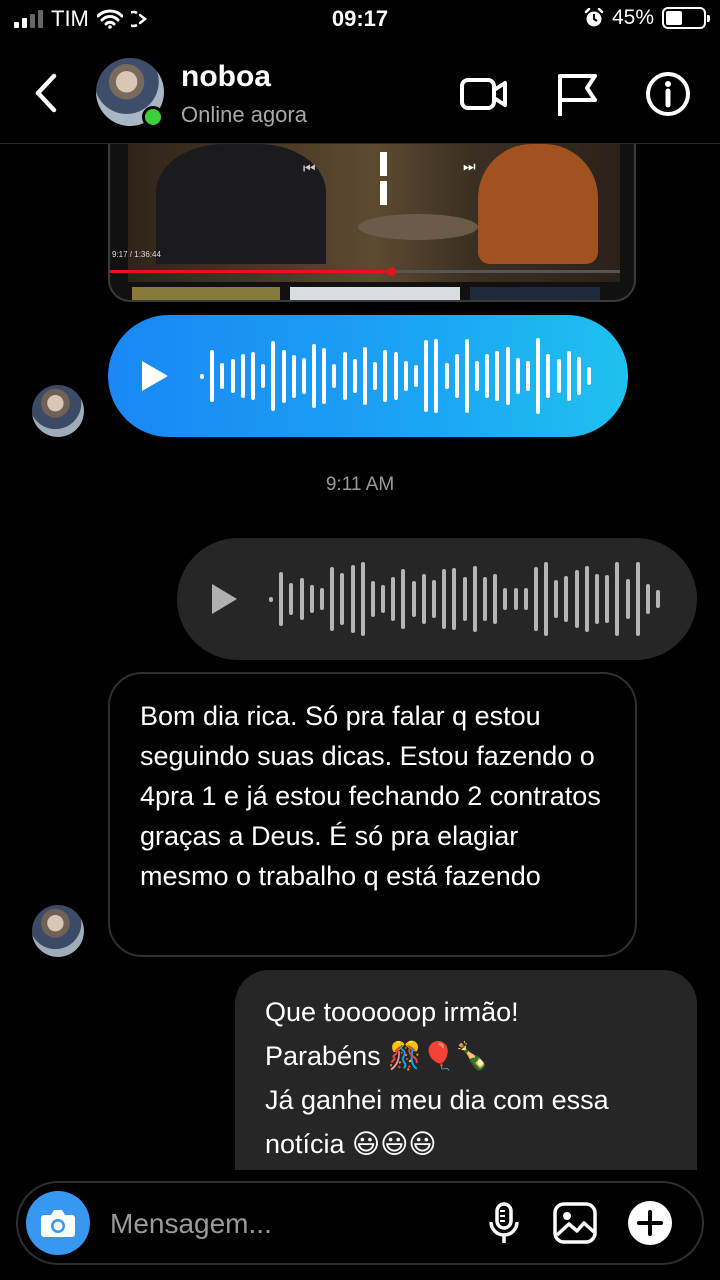 This screenshot has height=1280, width=720. I want to click on video-thumbnails, so click(372, 293).